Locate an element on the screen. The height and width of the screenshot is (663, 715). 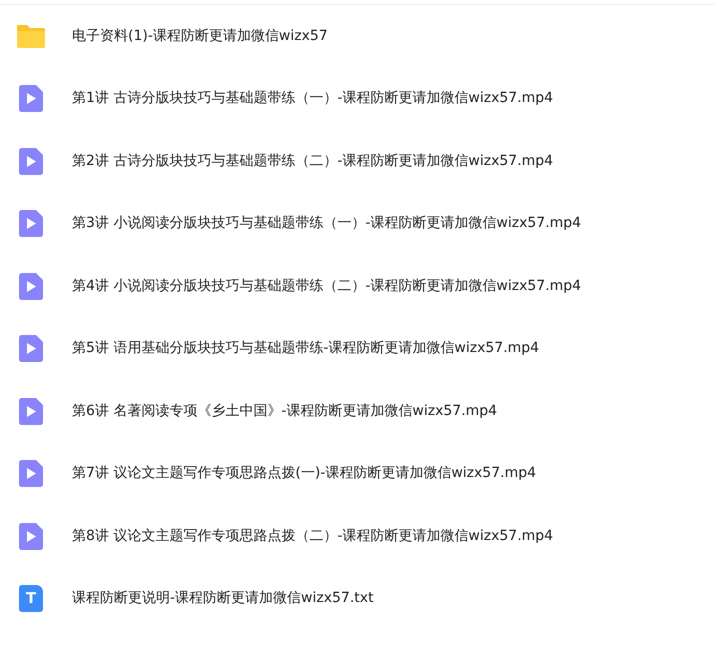
text-file-icon: T is located at coordinates (31, 598).